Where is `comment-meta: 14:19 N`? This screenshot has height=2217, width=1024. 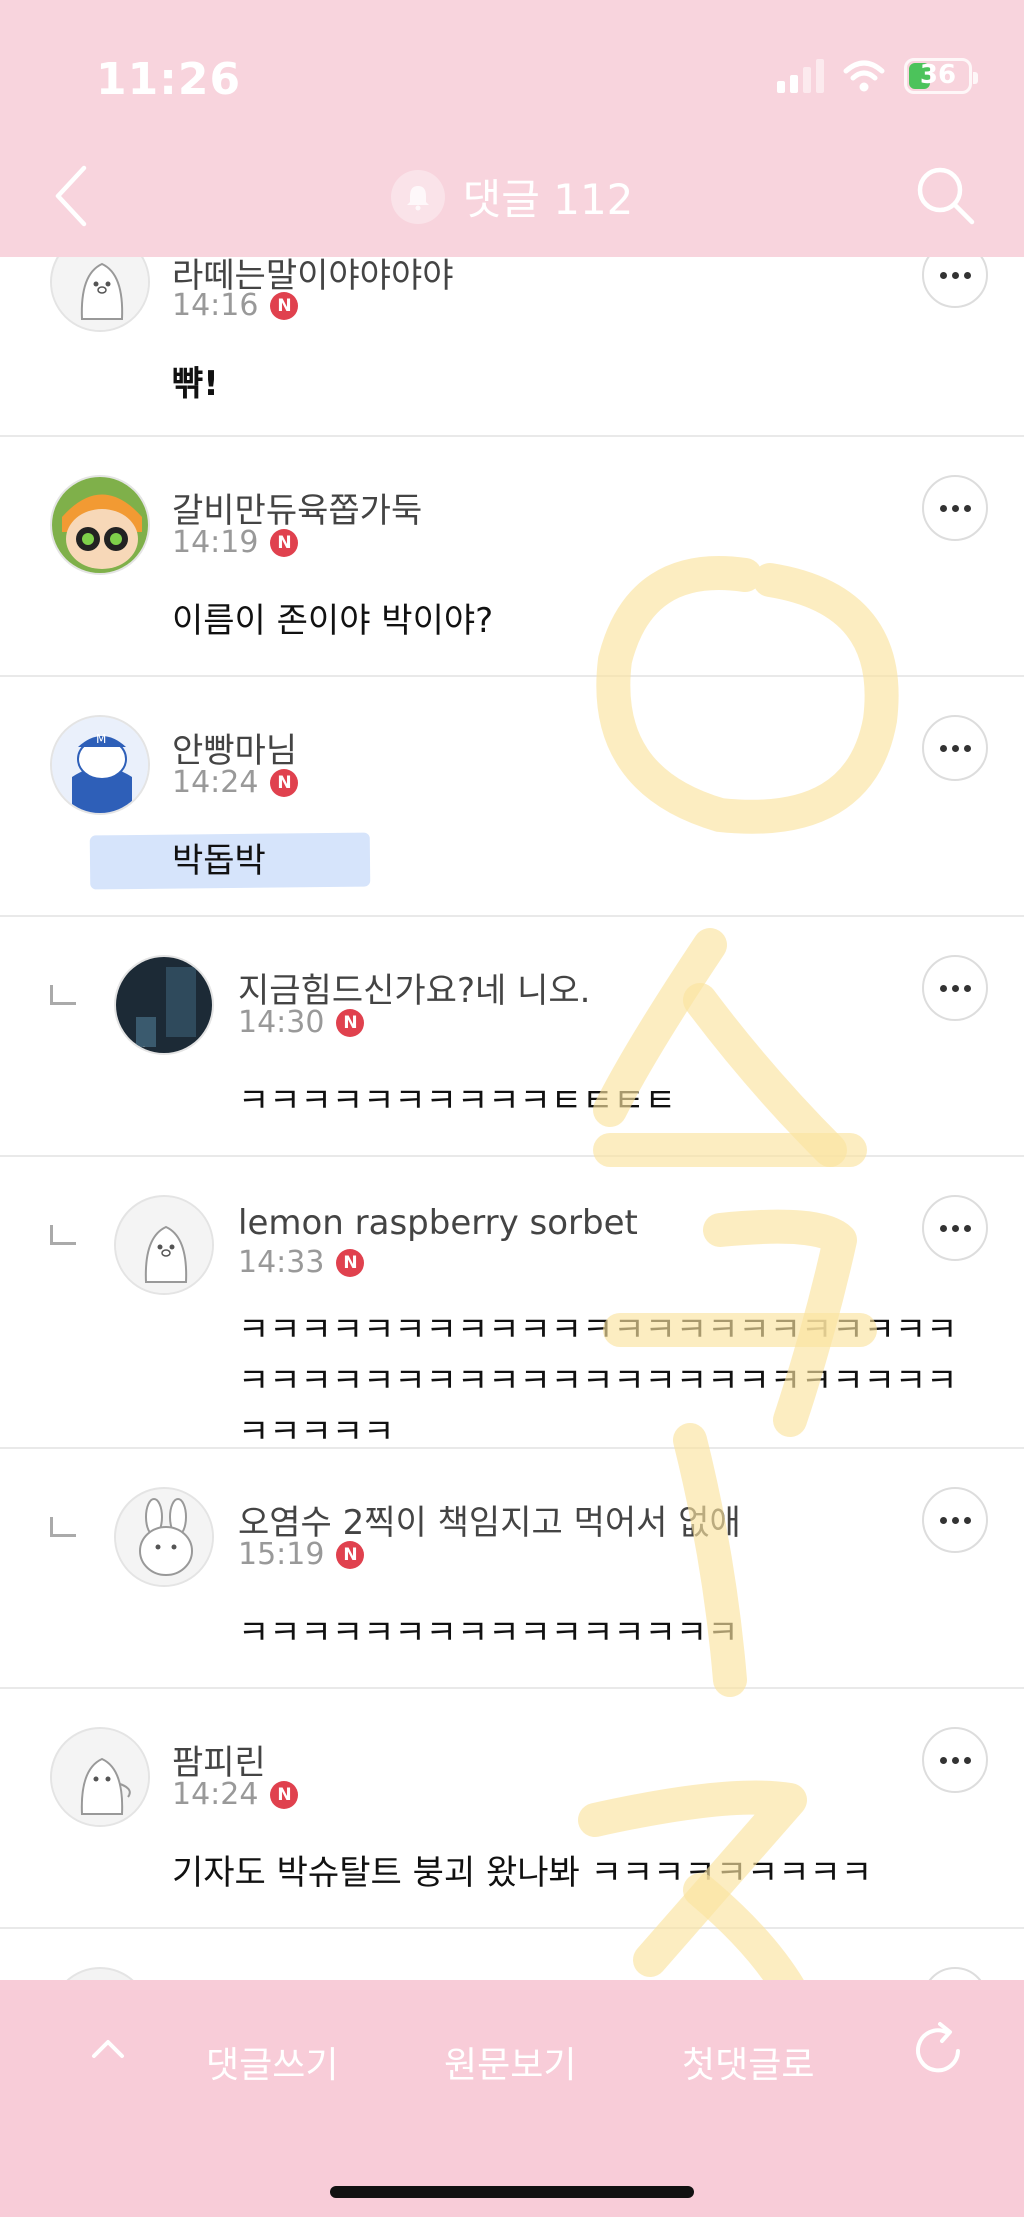
comment-meta: 14:19 N is located at coordinates (235, 542).